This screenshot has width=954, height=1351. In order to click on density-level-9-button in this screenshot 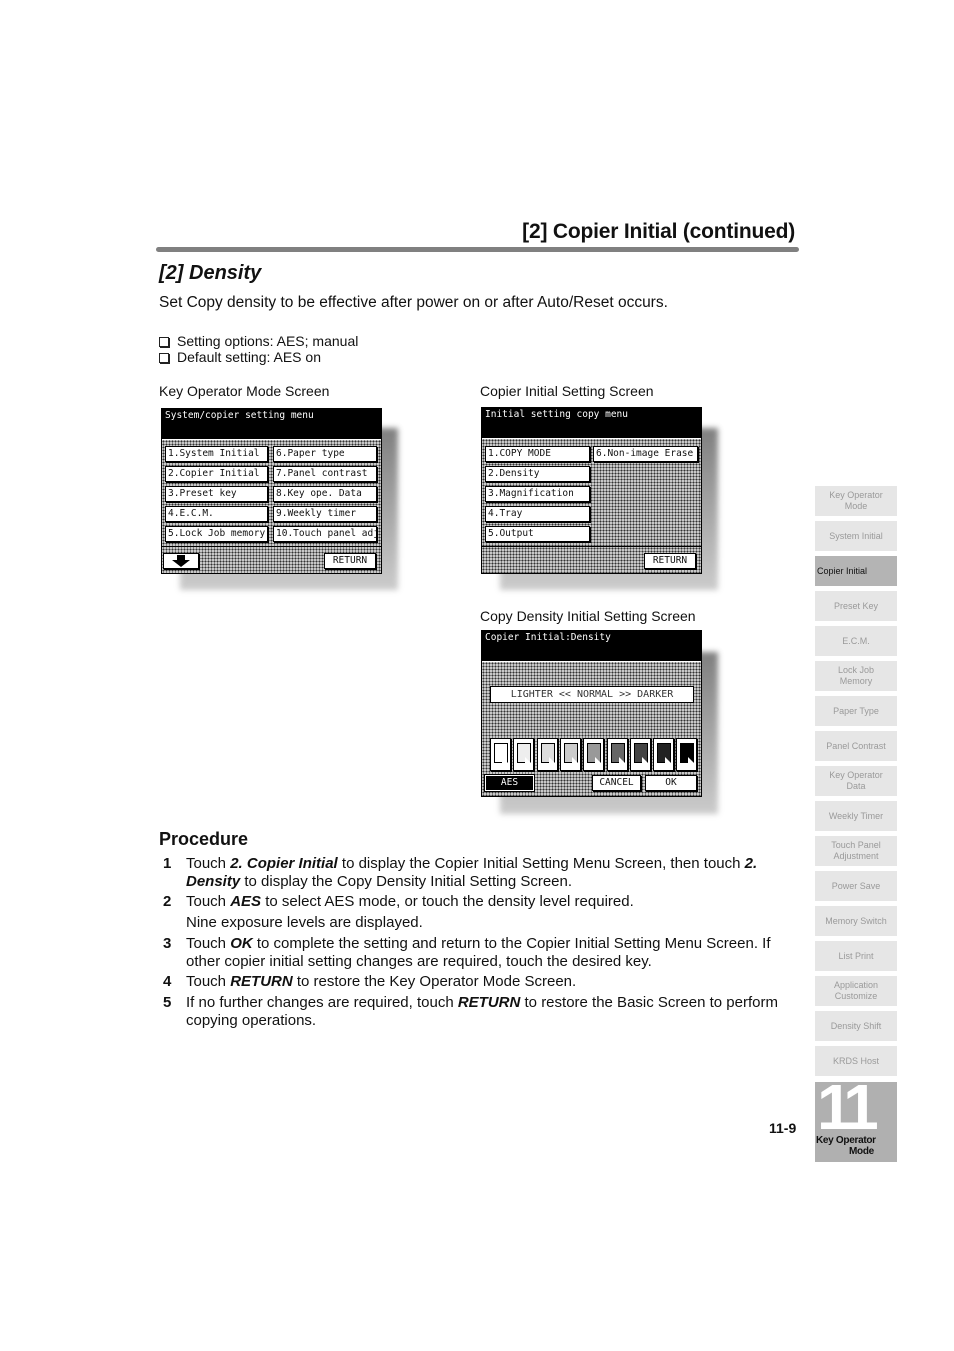, I will do `click(687, 754)`.